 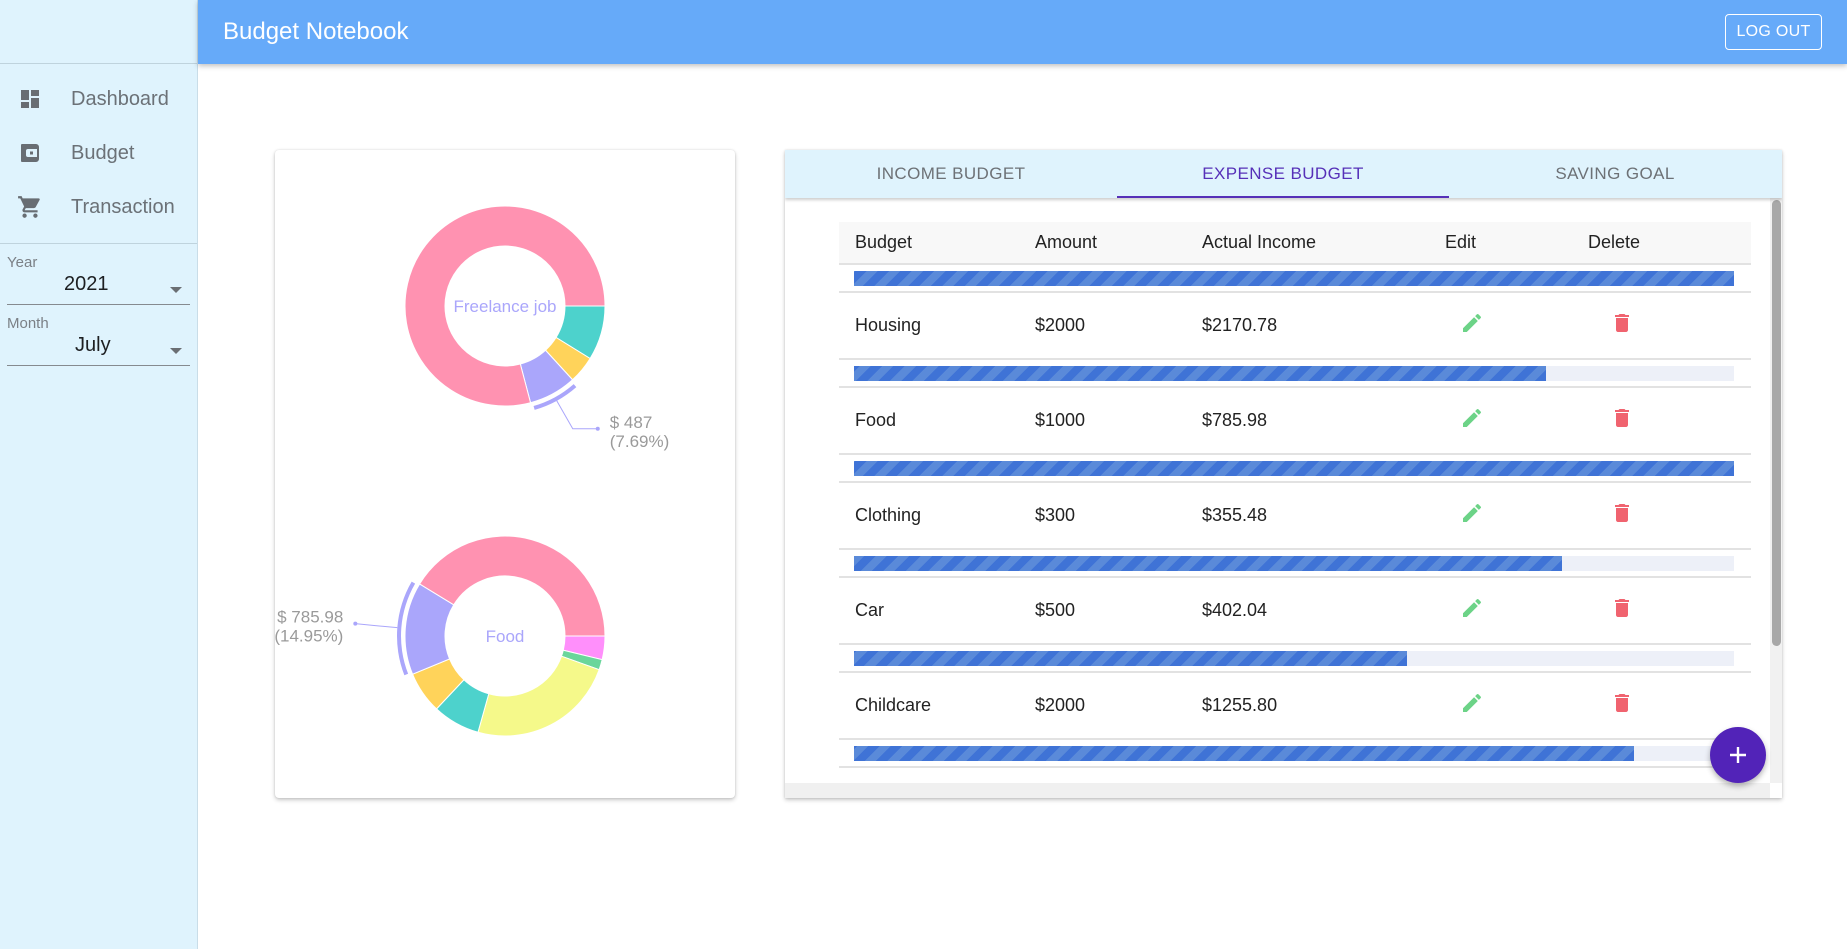 I want to click on cell-amount: $300, so click(x=1118, y=516).